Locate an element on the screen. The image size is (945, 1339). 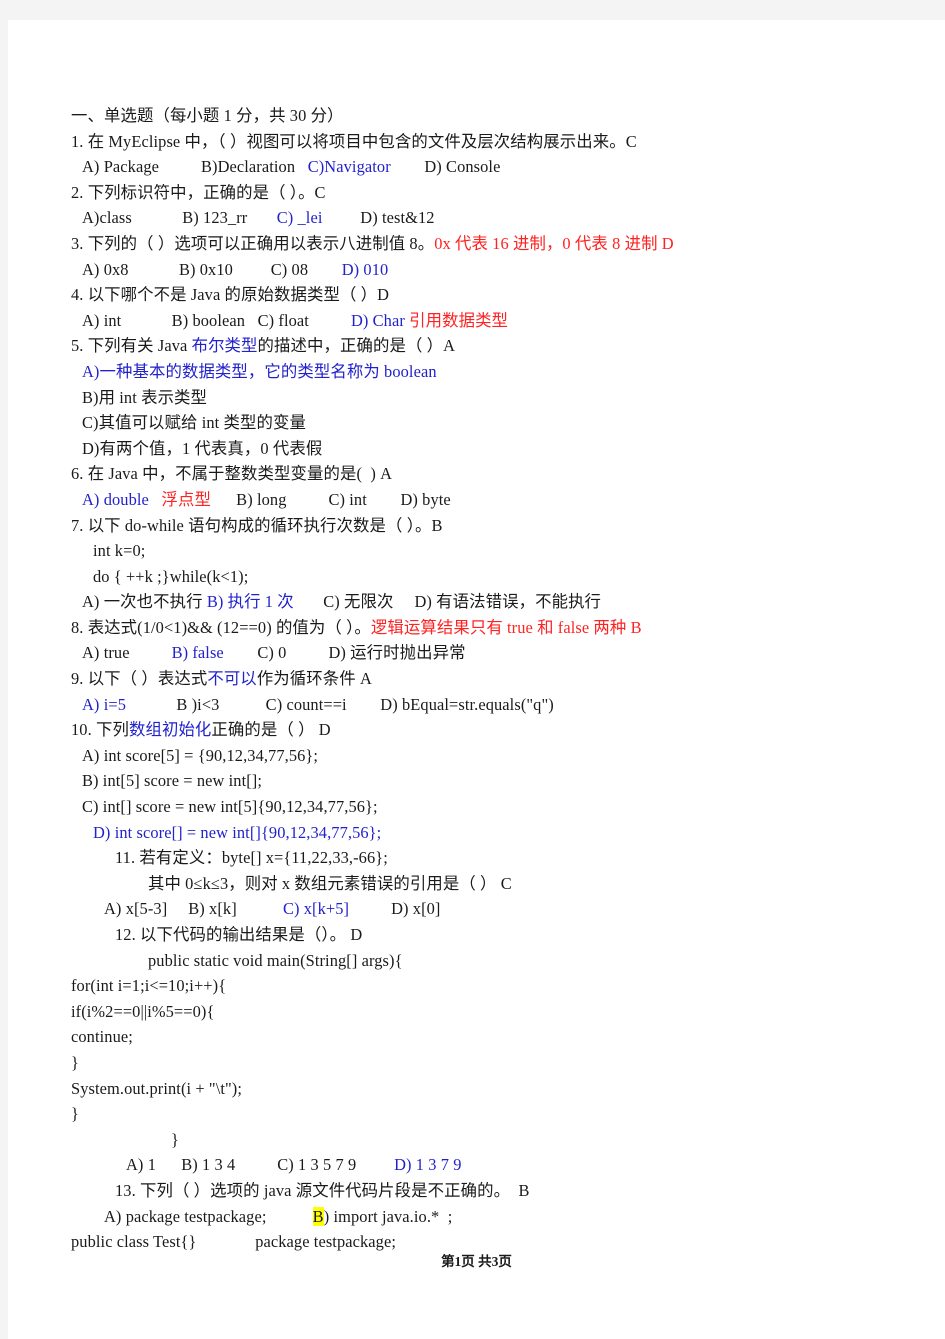
q10-stem-part3: 正确的是（ ） D is located at coordinates (271, 730).